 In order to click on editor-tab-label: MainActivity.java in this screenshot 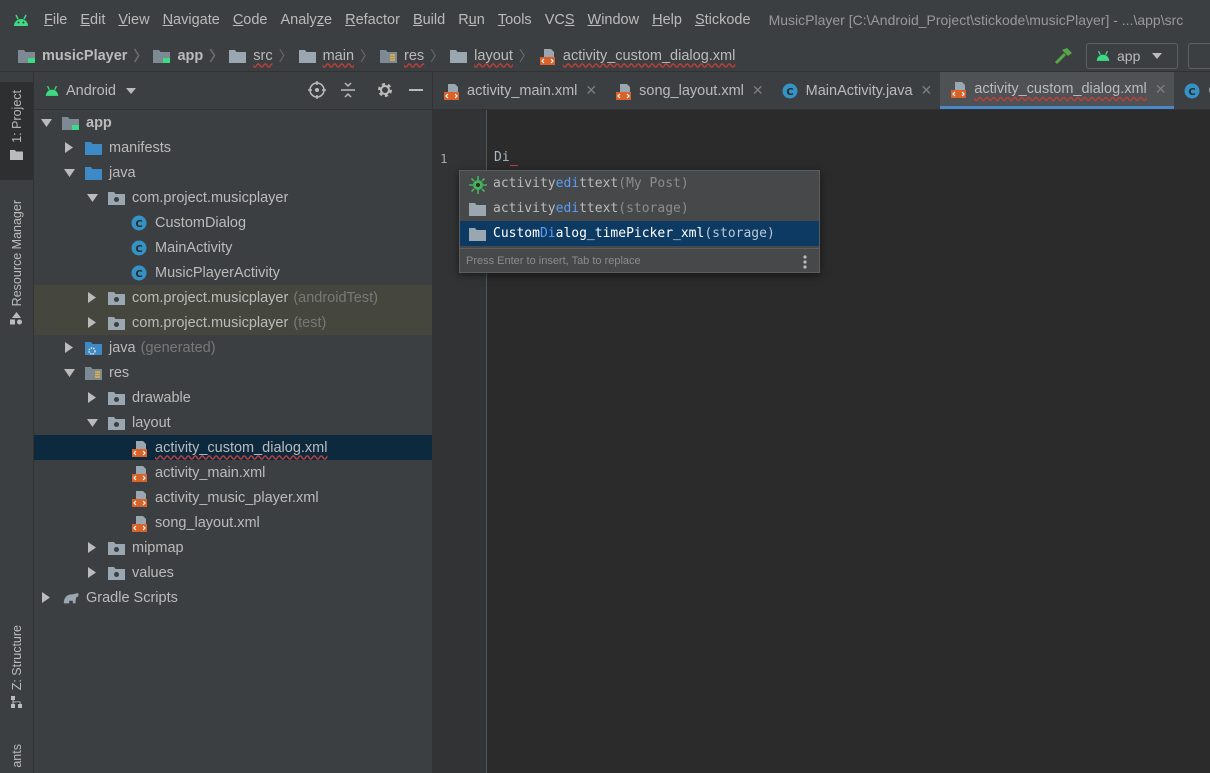, I will do `click(859, 90)`.